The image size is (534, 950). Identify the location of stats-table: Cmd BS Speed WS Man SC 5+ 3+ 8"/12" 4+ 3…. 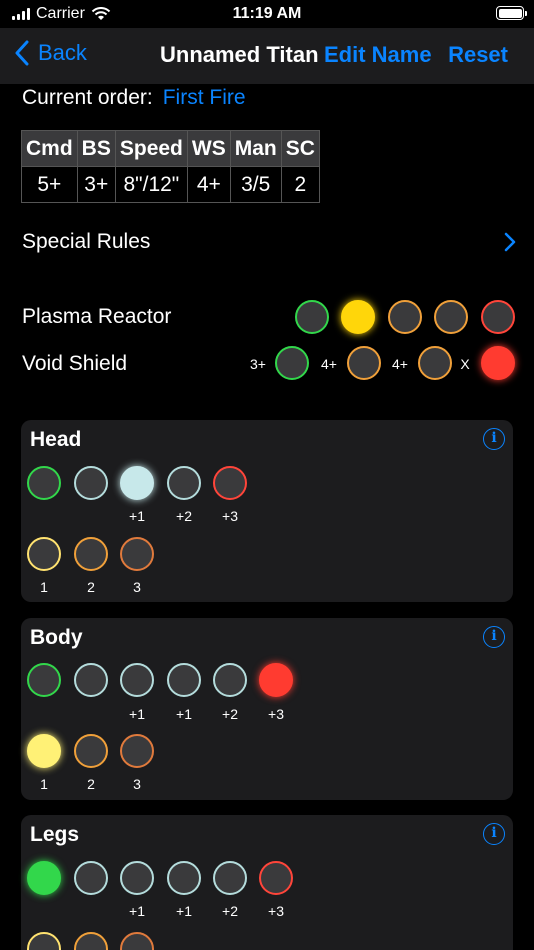
(170, 166).